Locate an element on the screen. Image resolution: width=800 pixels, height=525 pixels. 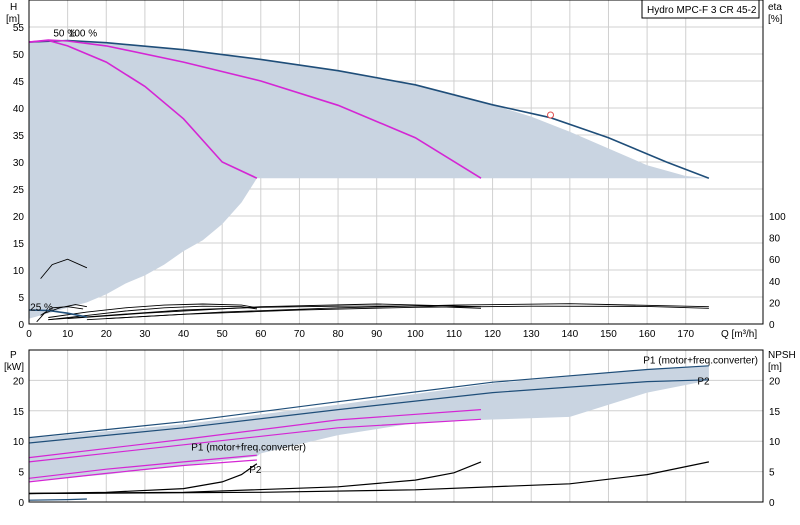
power-curve is located at coordinates (57, 499).